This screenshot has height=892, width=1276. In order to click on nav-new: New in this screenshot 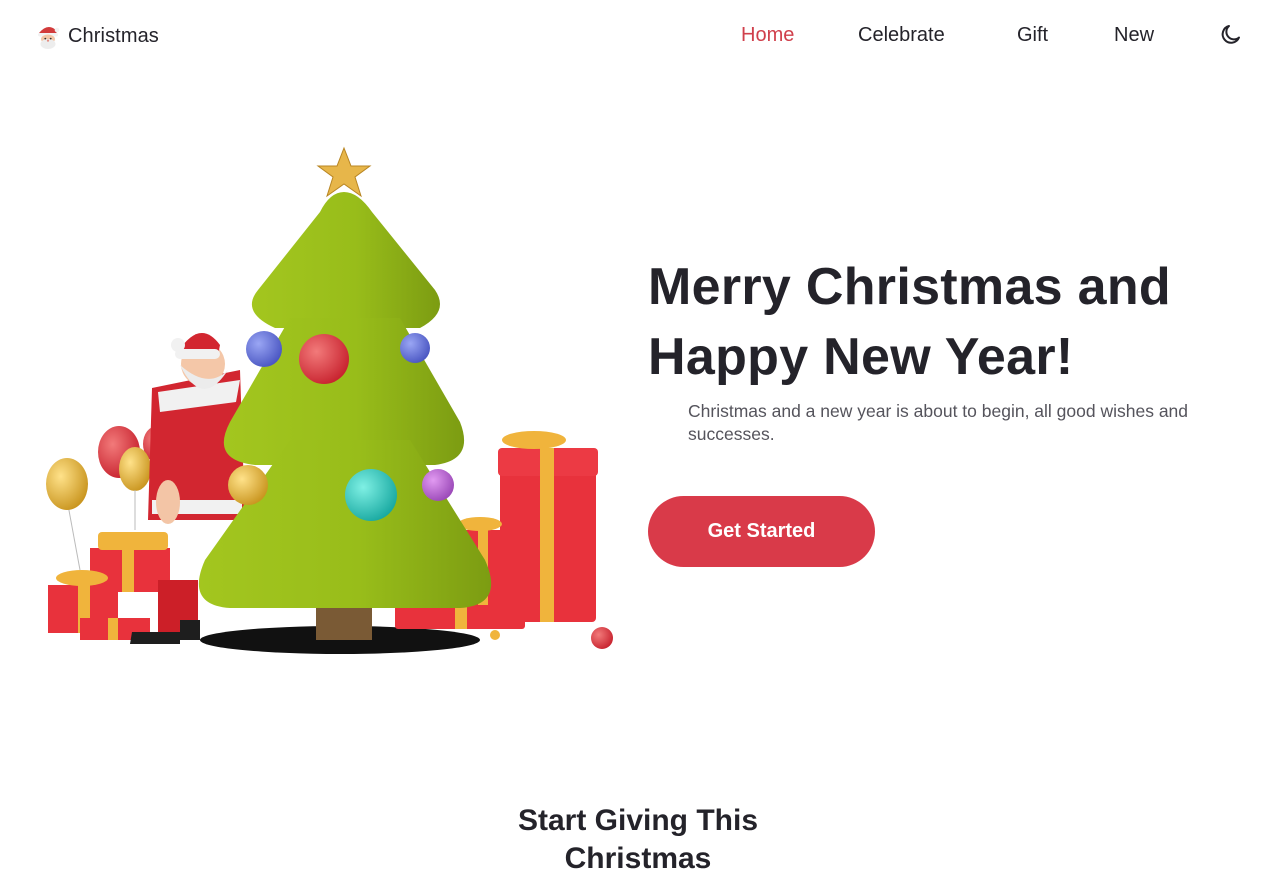, I will do `click(1134, 35)`.